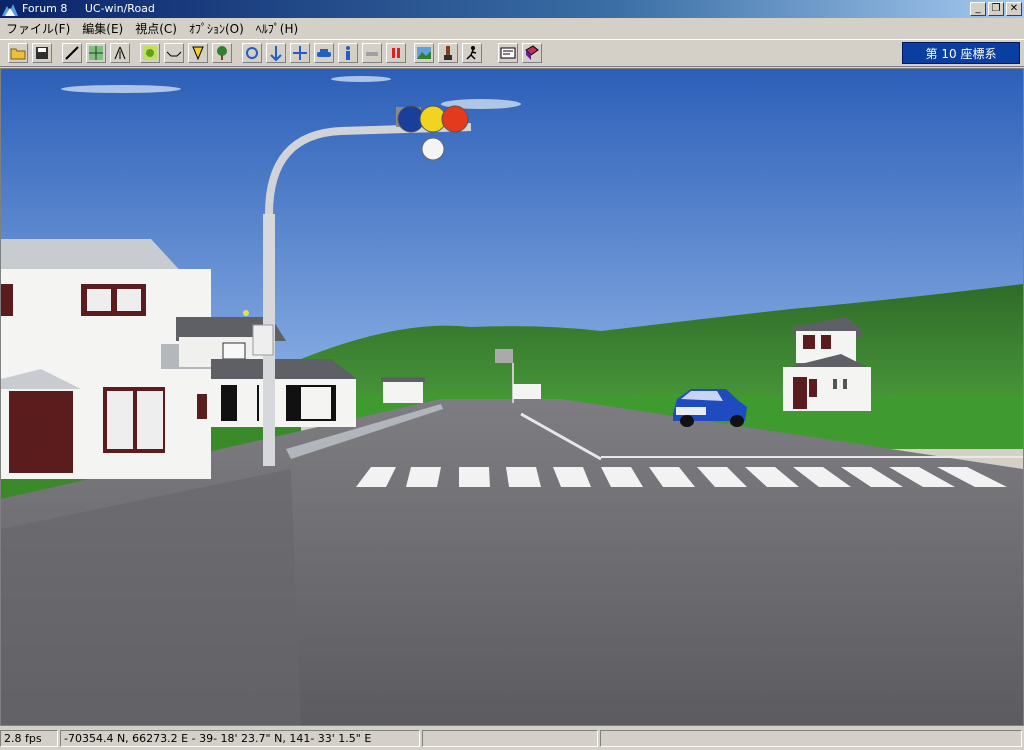 The height and width of the screenshot is (750, 1024). I want to click on rotate-view-icon, so click(252, 53).